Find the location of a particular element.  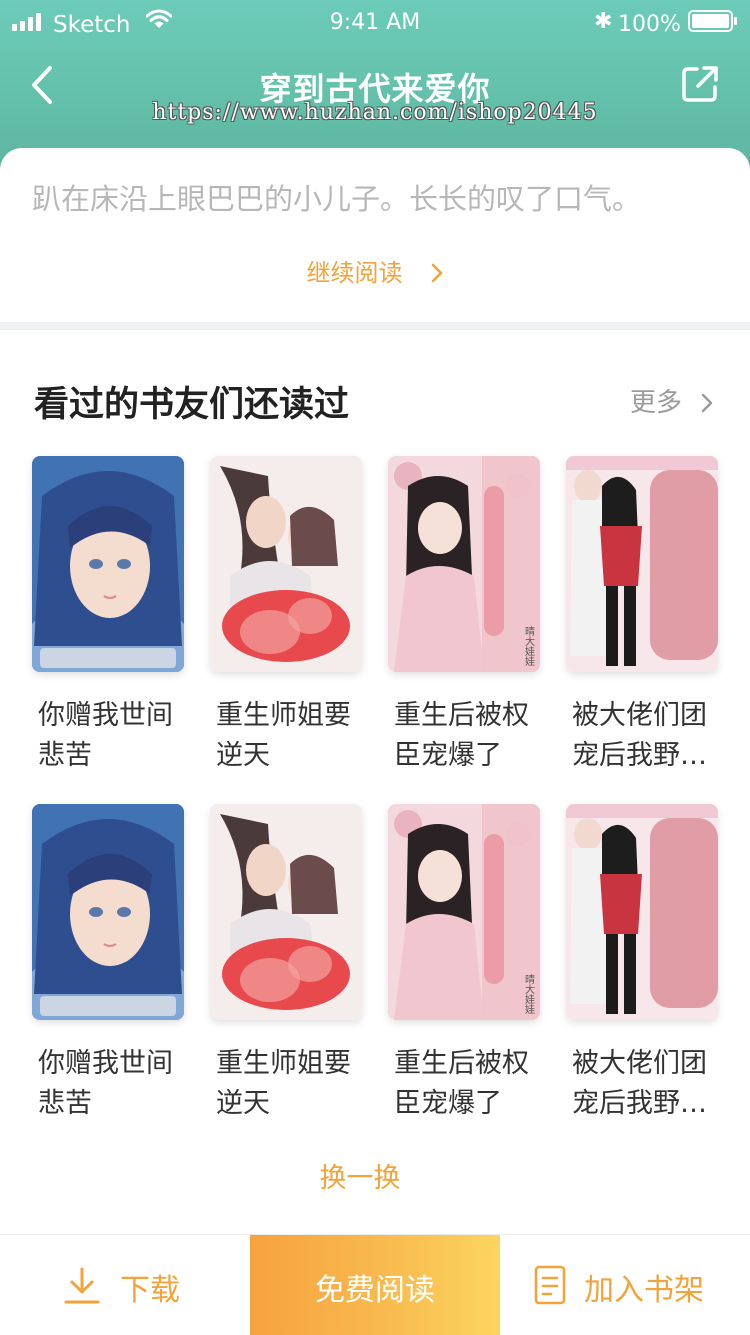

more-label: 更多 is located at coordinates (656, 403).